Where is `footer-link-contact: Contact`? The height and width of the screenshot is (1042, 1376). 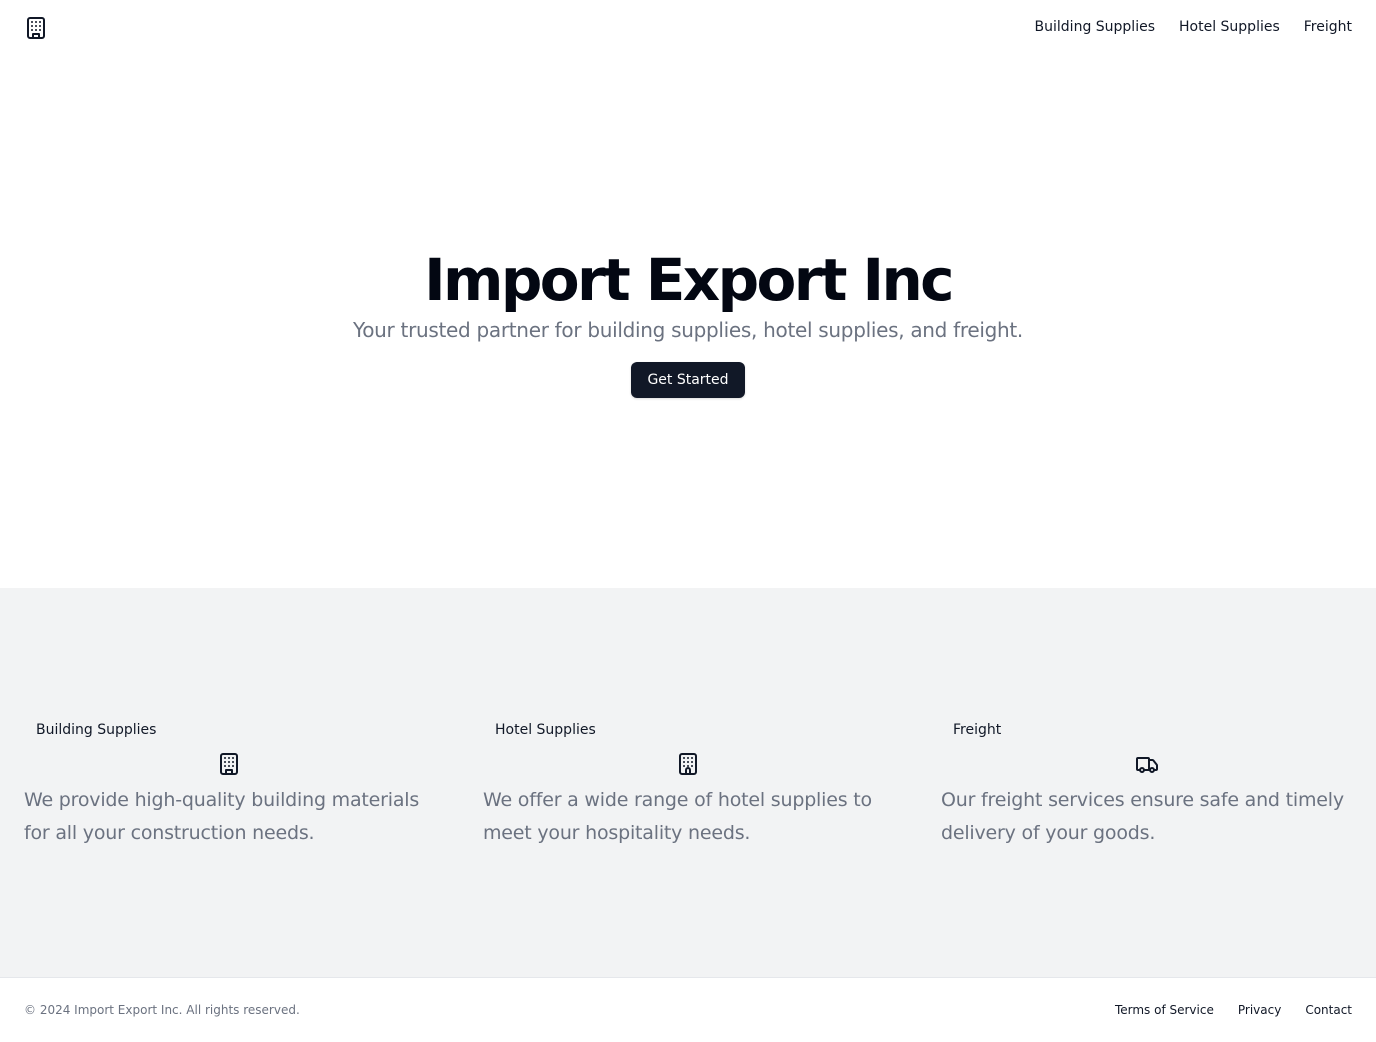 footer-link-contact: Contact is located at coordinates (1328, 1010).